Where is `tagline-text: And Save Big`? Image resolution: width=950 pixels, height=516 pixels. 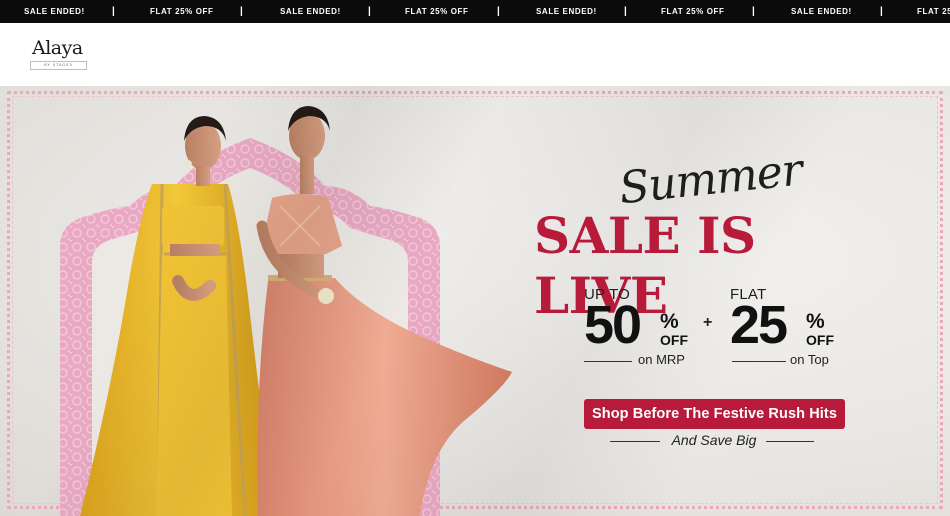 tagline-text: And Save Big is located at coordinates (714, 440).